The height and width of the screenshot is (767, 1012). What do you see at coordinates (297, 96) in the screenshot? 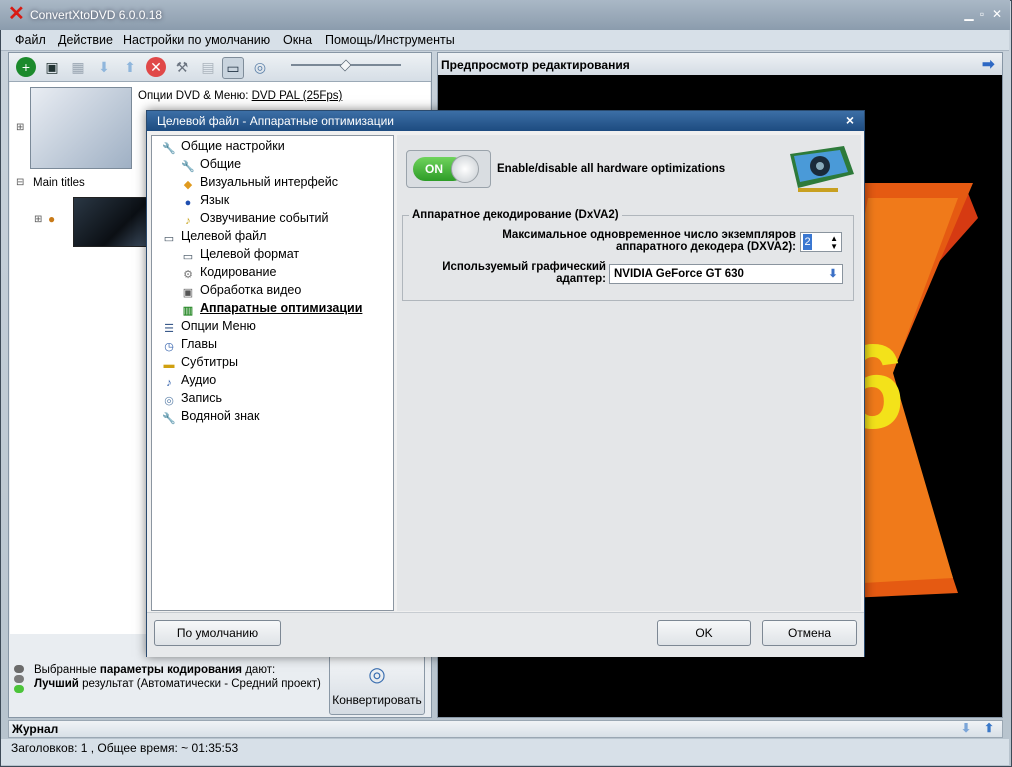
I see `dvd-options-link: DVD PAL (25Fps)` at bounding box center [297, 96].